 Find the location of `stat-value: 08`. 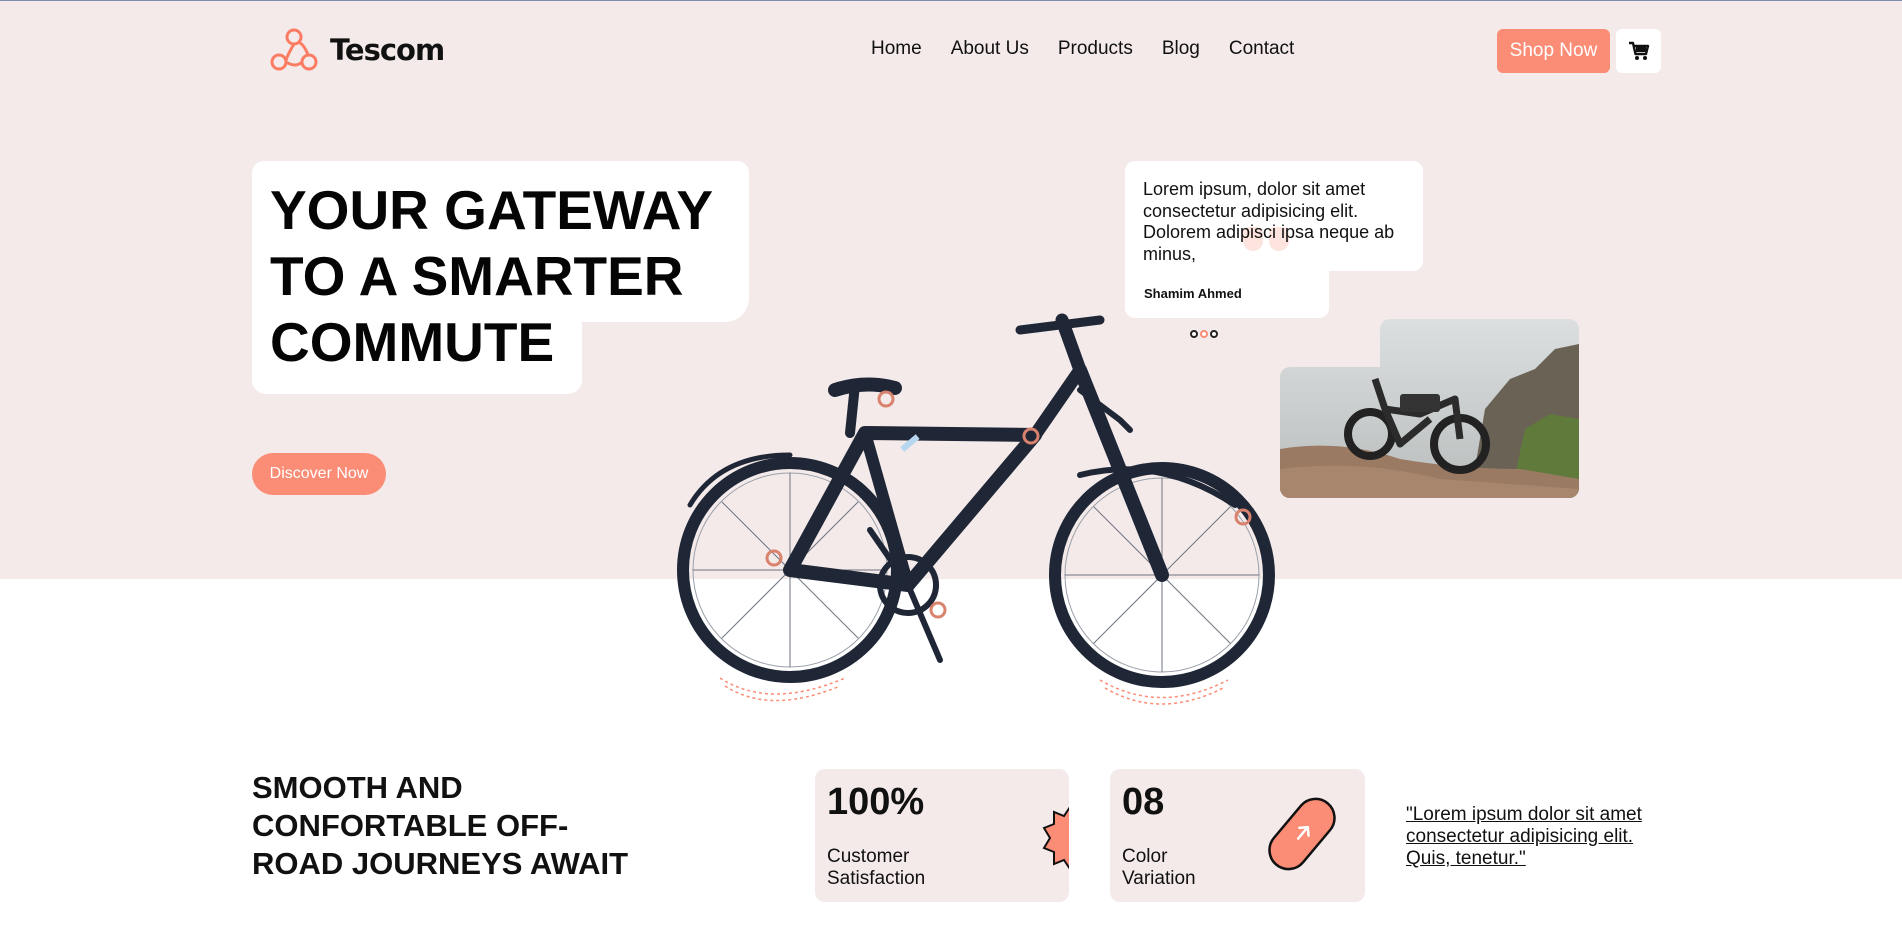

stat-value: 08 is located at coordinates (1143, 802).